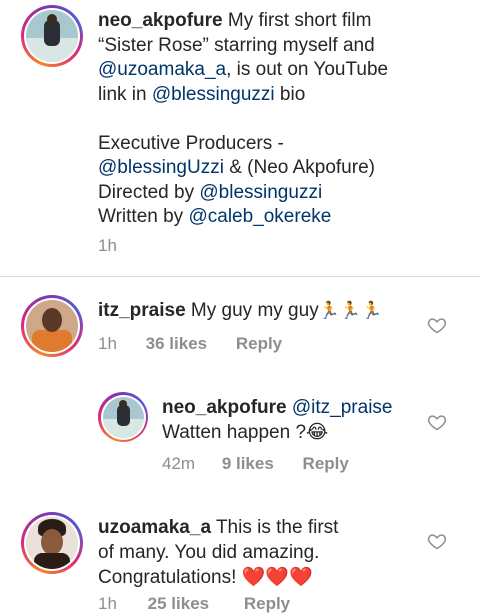 This screenshot has height=614, width=480. I want to click on running-emoji: 🏃🏃🏃, so click(350, 311).